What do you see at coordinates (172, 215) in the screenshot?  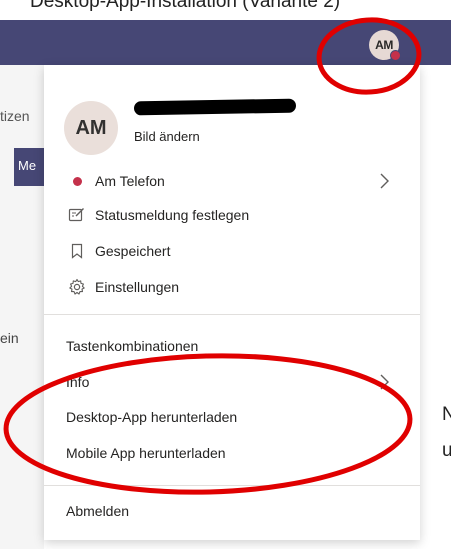 I see `menu-item-label: Statusmeldung festlegen` at bounding box center [172, 215].